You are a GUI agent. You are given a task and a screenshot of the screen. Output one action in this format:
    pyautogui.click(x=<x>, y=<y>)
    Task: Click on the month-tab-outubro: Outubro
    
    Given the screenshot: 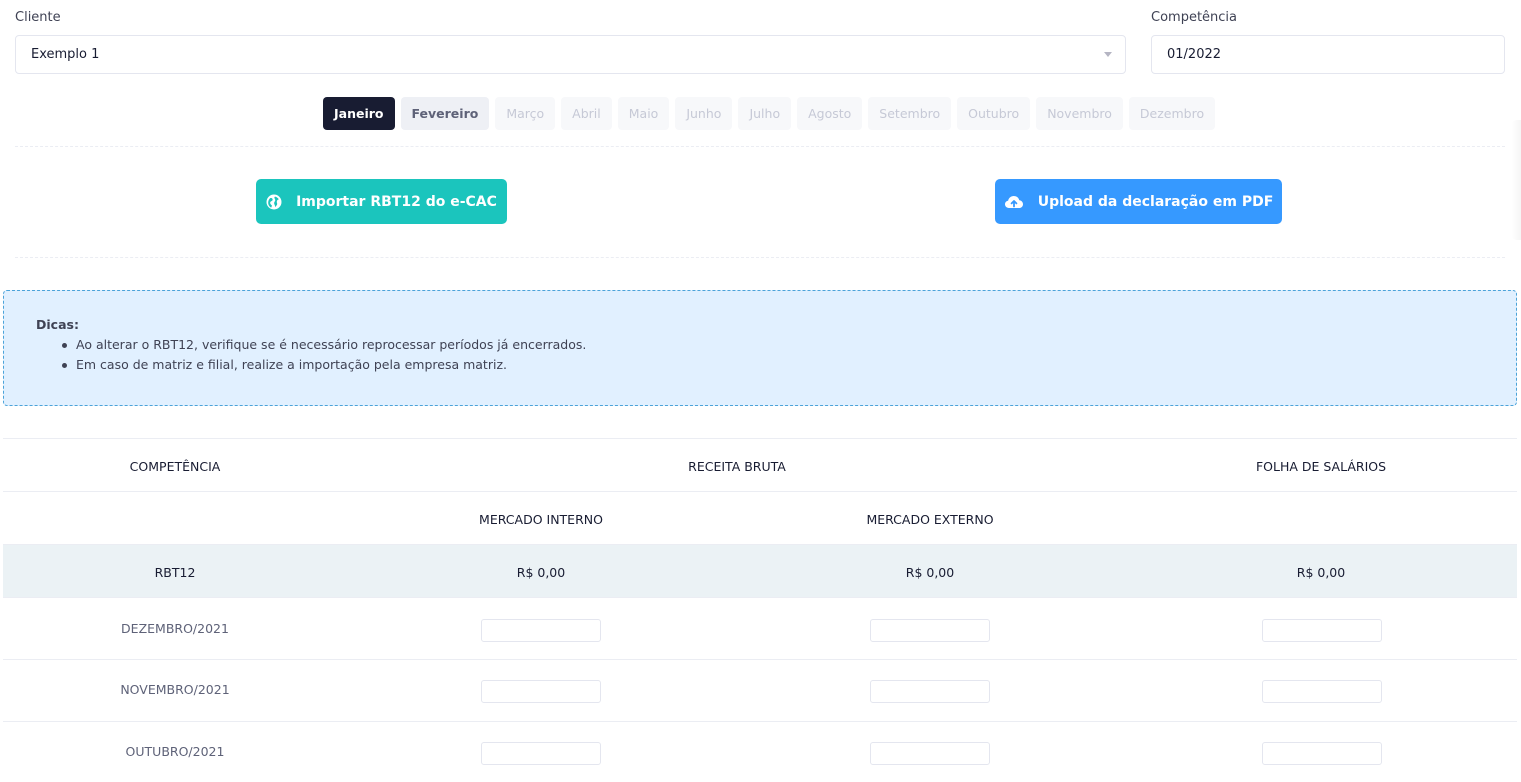 What is the action you would take?
    pyautogui.click(x=994, y=113)
    